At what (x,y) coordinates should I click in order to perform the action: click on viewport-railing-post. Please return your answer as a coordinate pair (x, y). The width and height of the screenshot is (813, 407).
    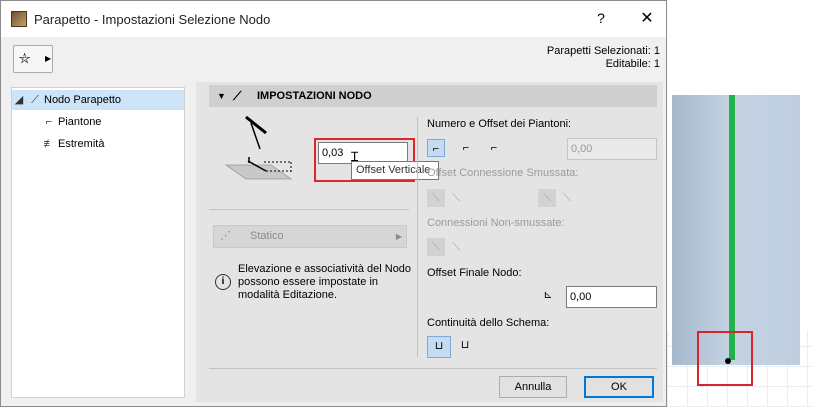
    Looking at the image, I should click on (732, 227).